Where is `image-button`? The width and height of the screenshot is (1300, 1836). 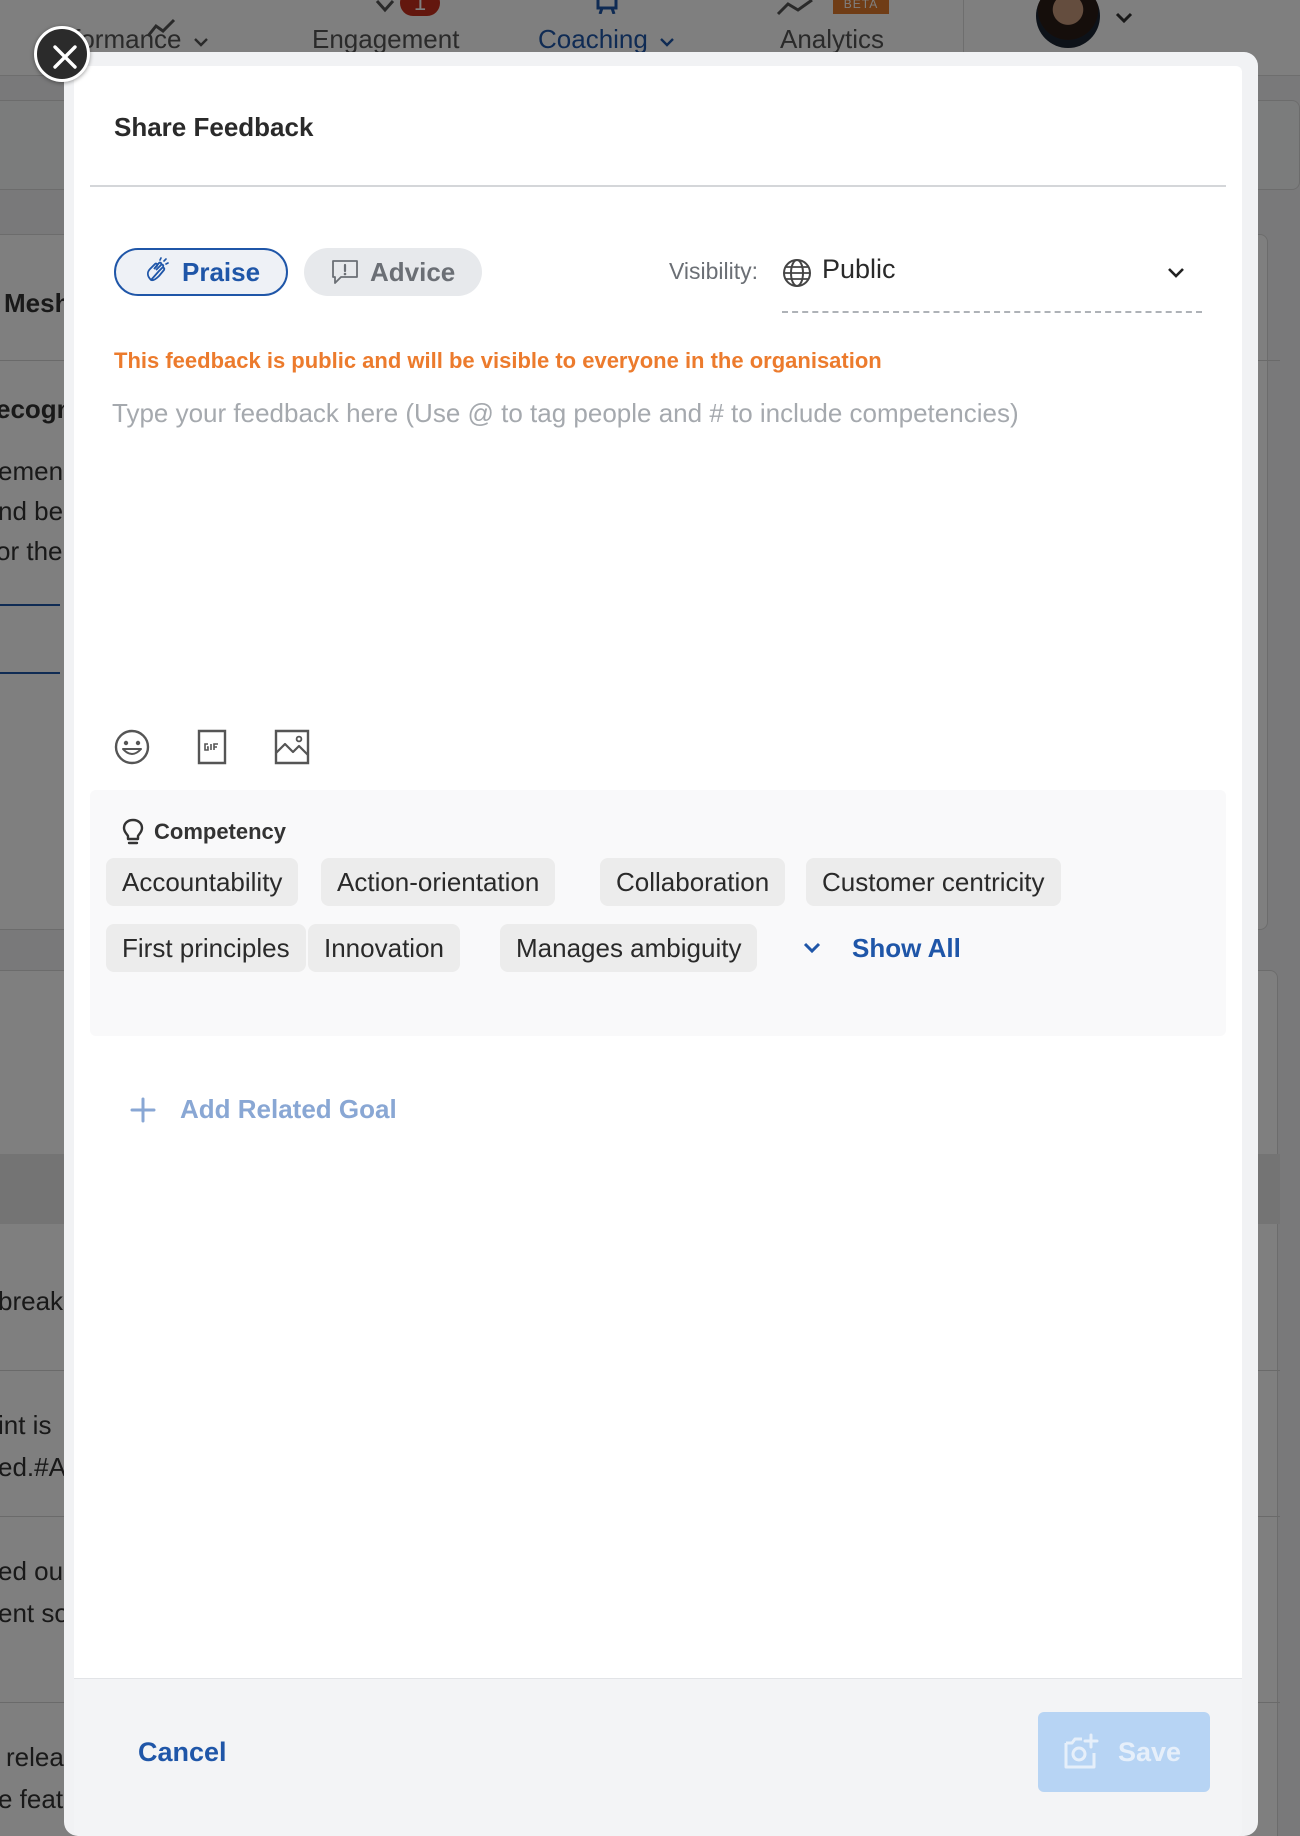
image-button is located at coordinates (292, 747).